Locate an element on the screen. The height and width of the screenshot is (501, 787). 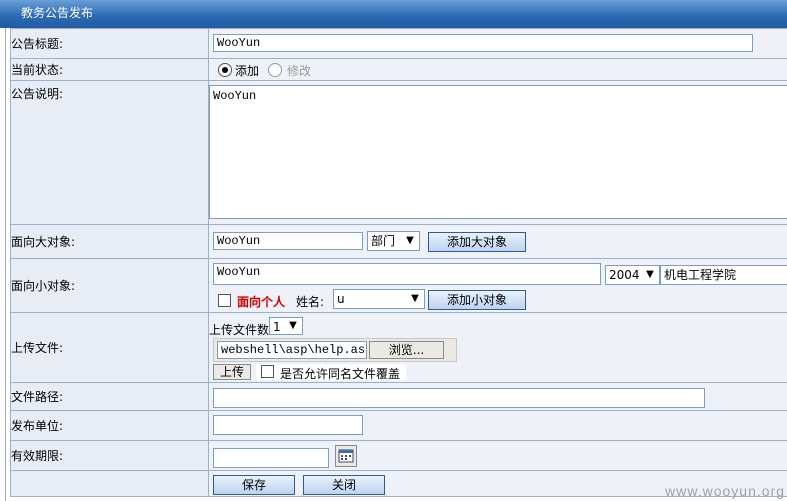
big-target-label: 面向大对象: is located at coordinates (109, 241).